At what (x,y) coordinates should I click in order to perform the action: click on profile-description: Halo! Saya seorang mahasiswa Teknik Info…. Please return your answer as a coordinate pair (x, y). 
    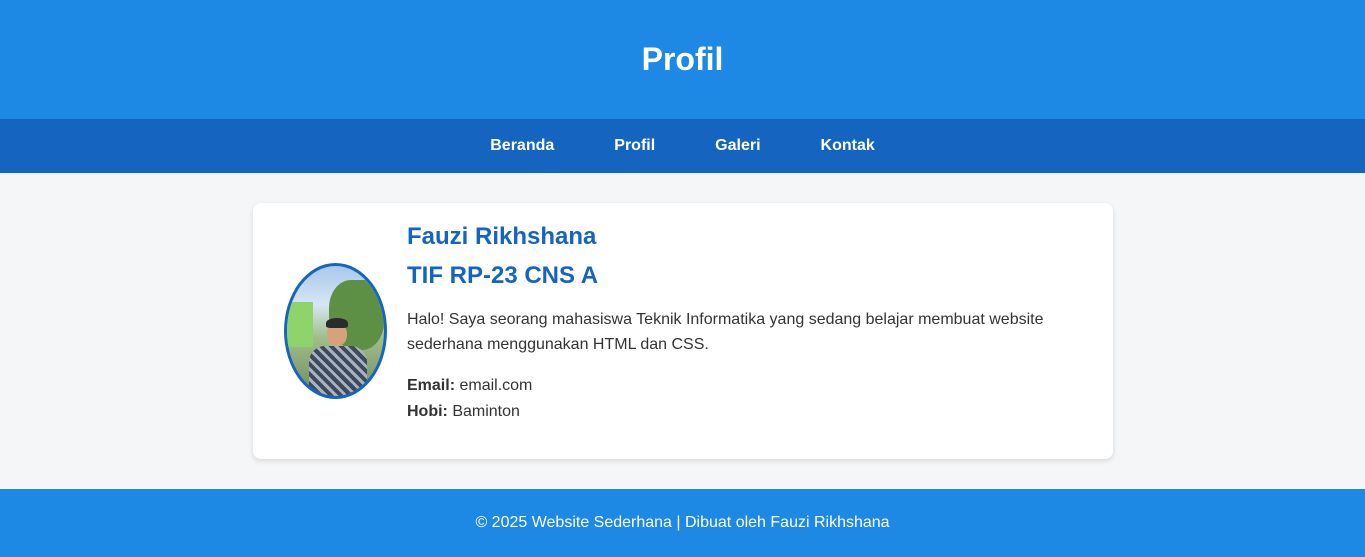
    Looking at the image, I should click on (725, 332).